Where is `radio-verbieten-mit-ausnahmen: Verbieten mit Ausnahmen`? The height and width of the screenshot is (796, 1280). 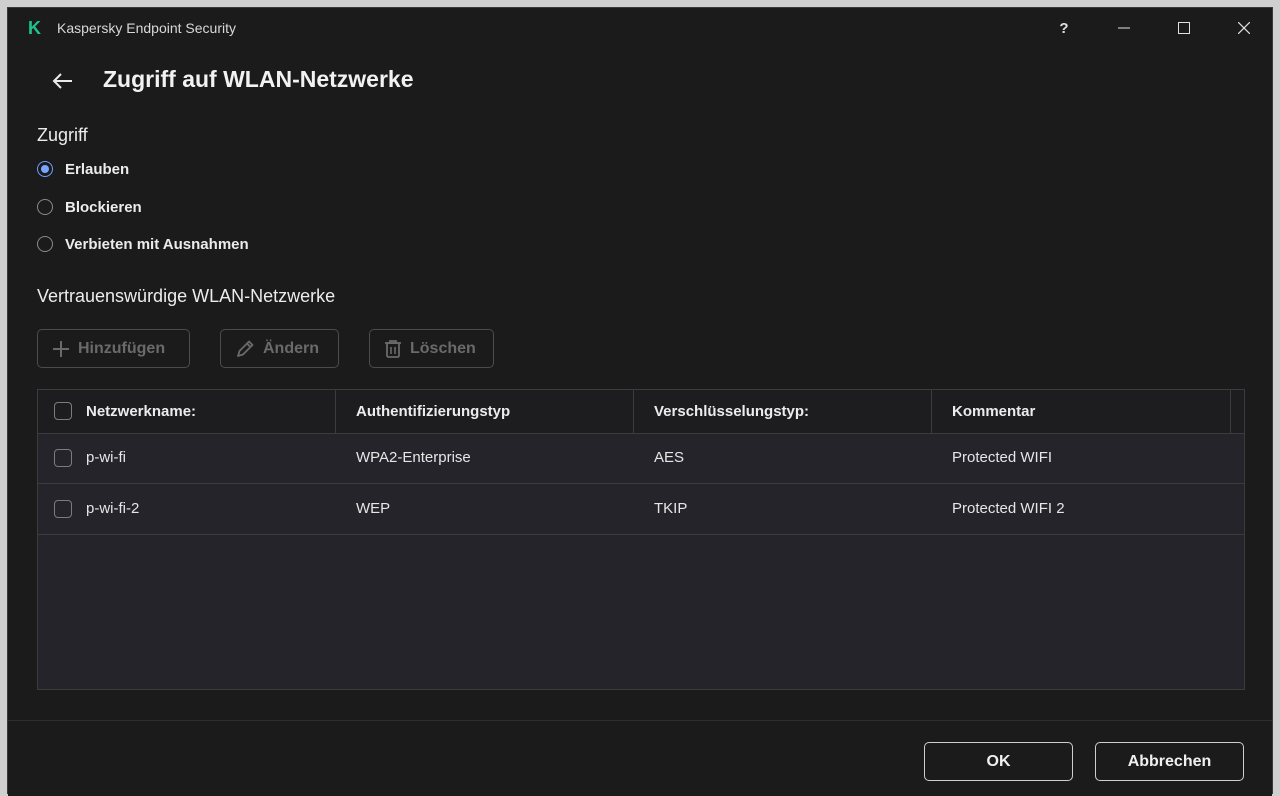
radio-verbieten-mit-ausnahmen: Verbieten mit Ausnahmen is located at coordinates (143, 244).